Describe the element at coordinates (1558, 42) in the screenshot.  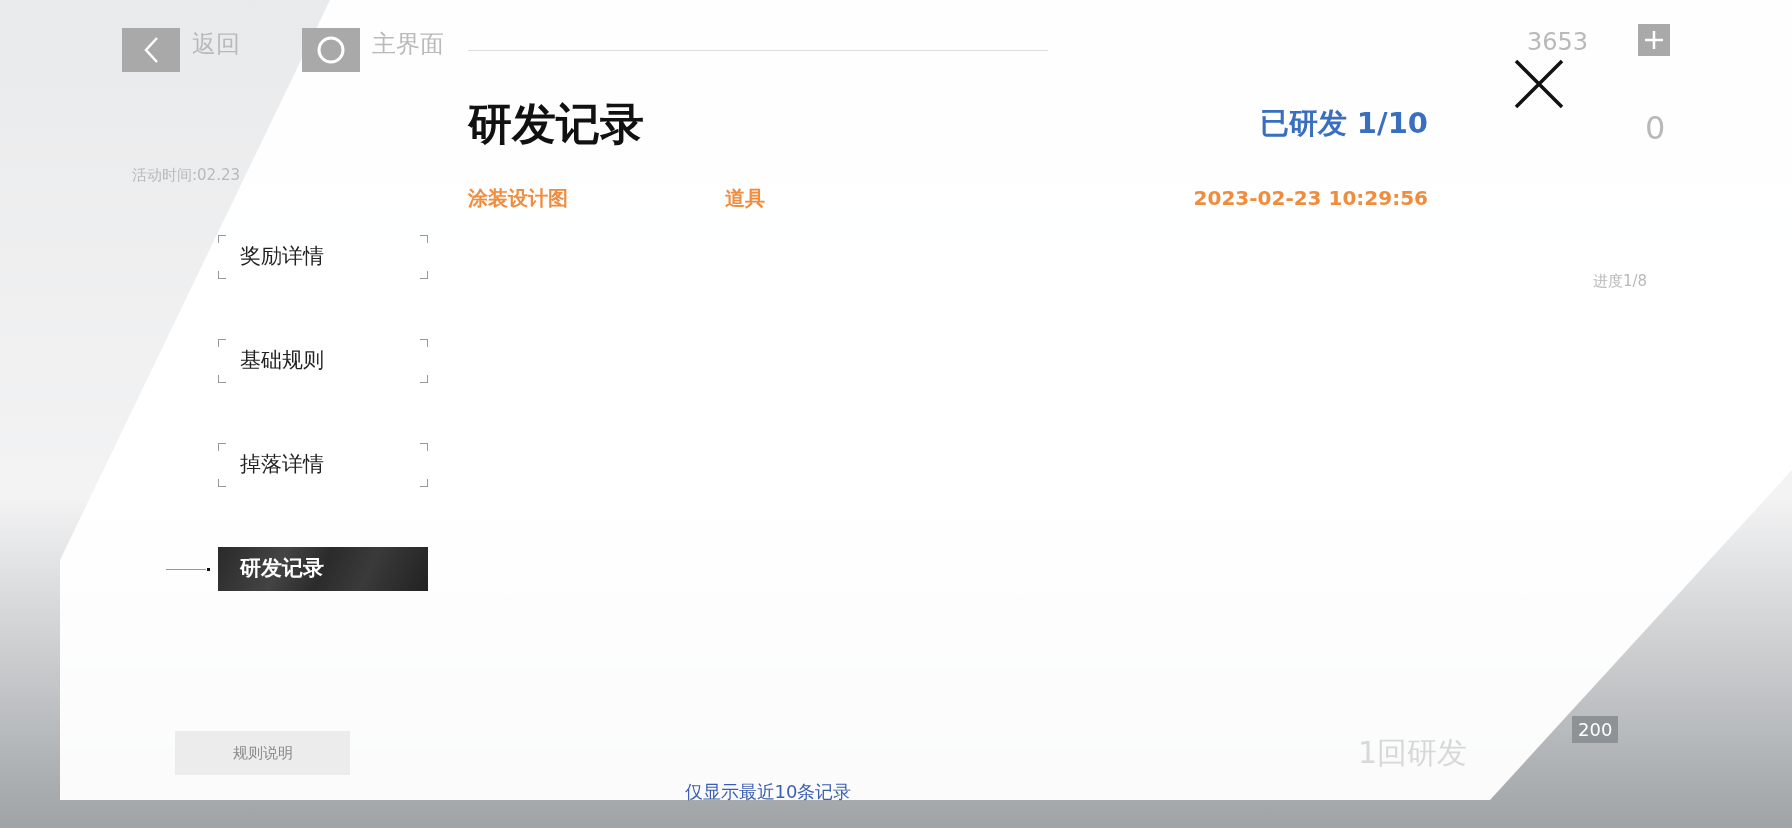
I see `currency-amount: 3653` at that location.